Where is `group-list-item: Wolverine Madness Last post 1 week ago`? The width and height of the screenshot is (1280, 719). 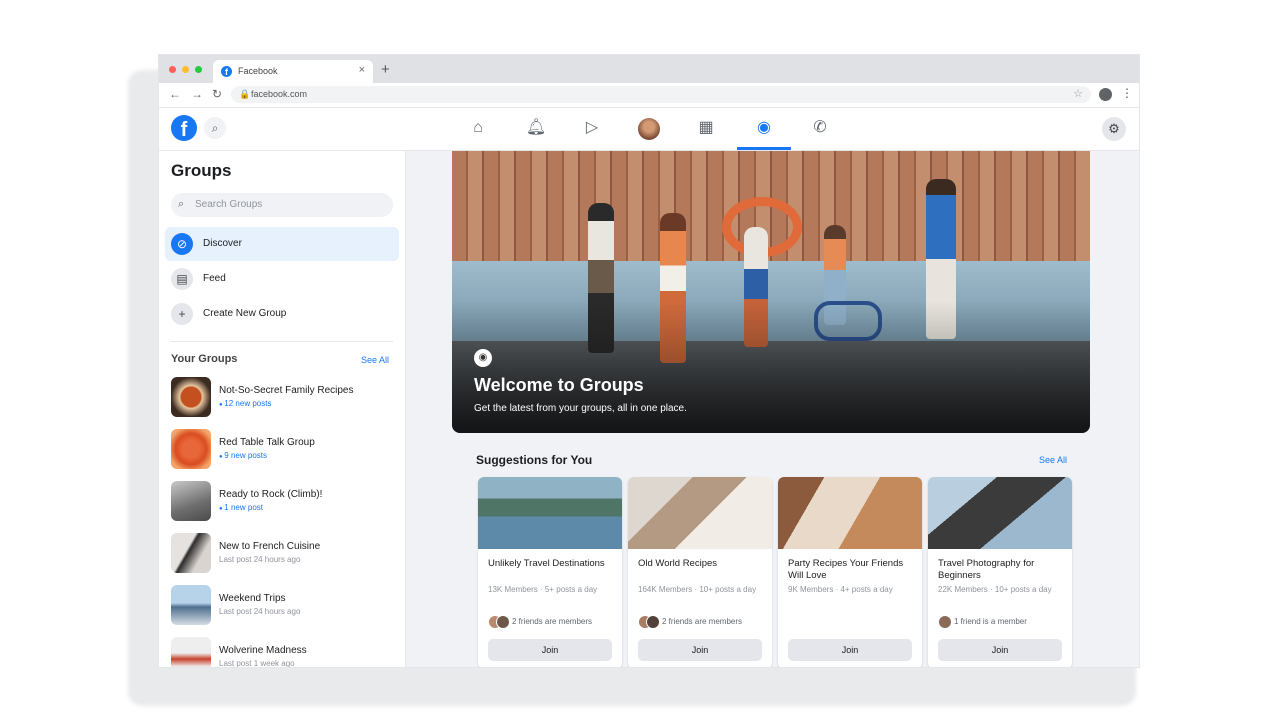 group-list-item: Wolverine Madness Last post 1 week ago is located at coordinates (286, 652).